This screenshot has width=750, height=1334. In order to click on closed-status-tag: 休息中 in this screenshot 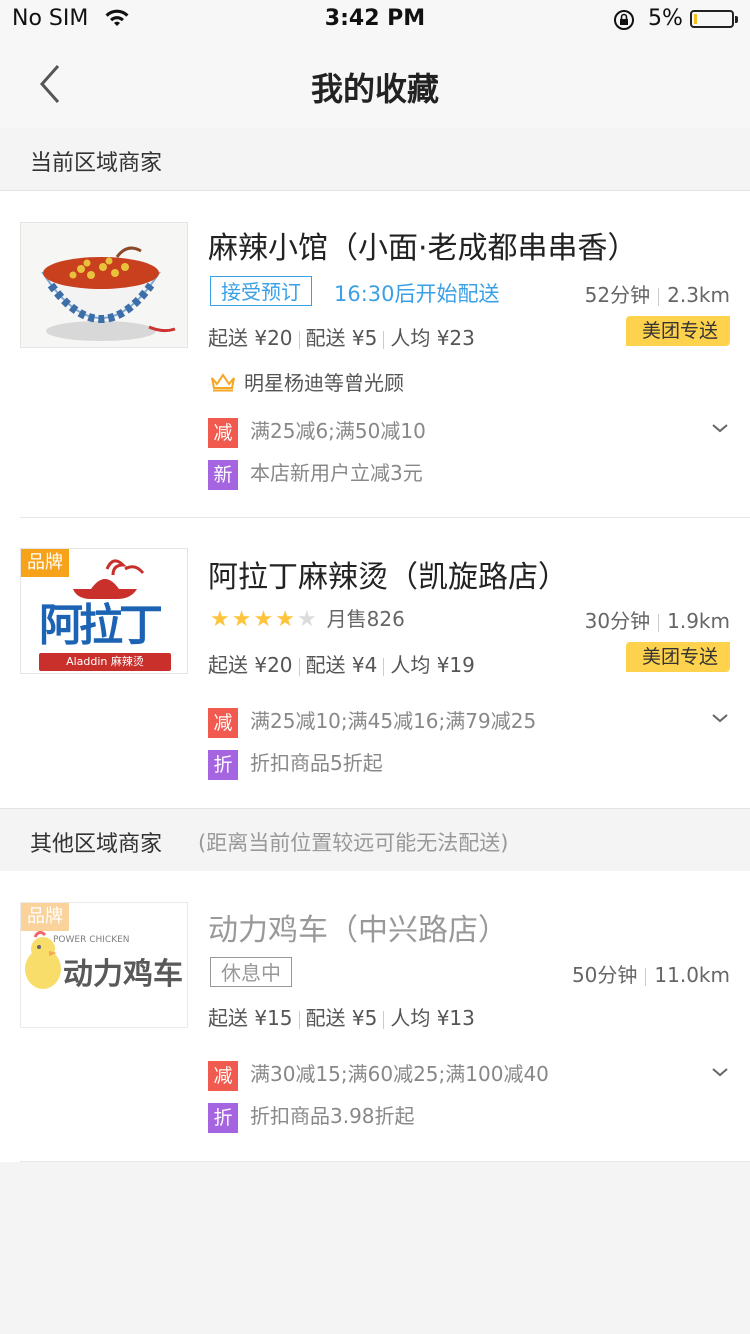, I will do `click(251, 972)`.